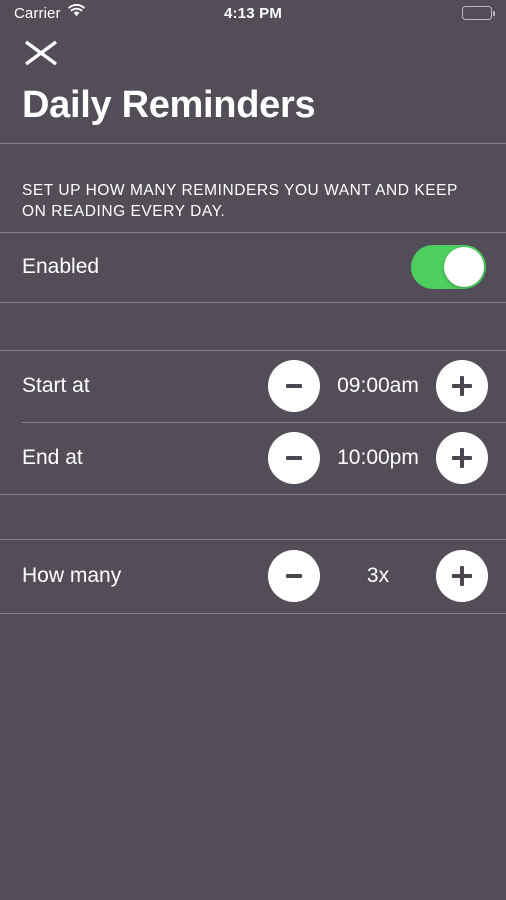 This screenshot has width=506, height=900. Describe the element at coordinates (52, 457) in the screenshot. I see `end-at-label: End at` at that location.